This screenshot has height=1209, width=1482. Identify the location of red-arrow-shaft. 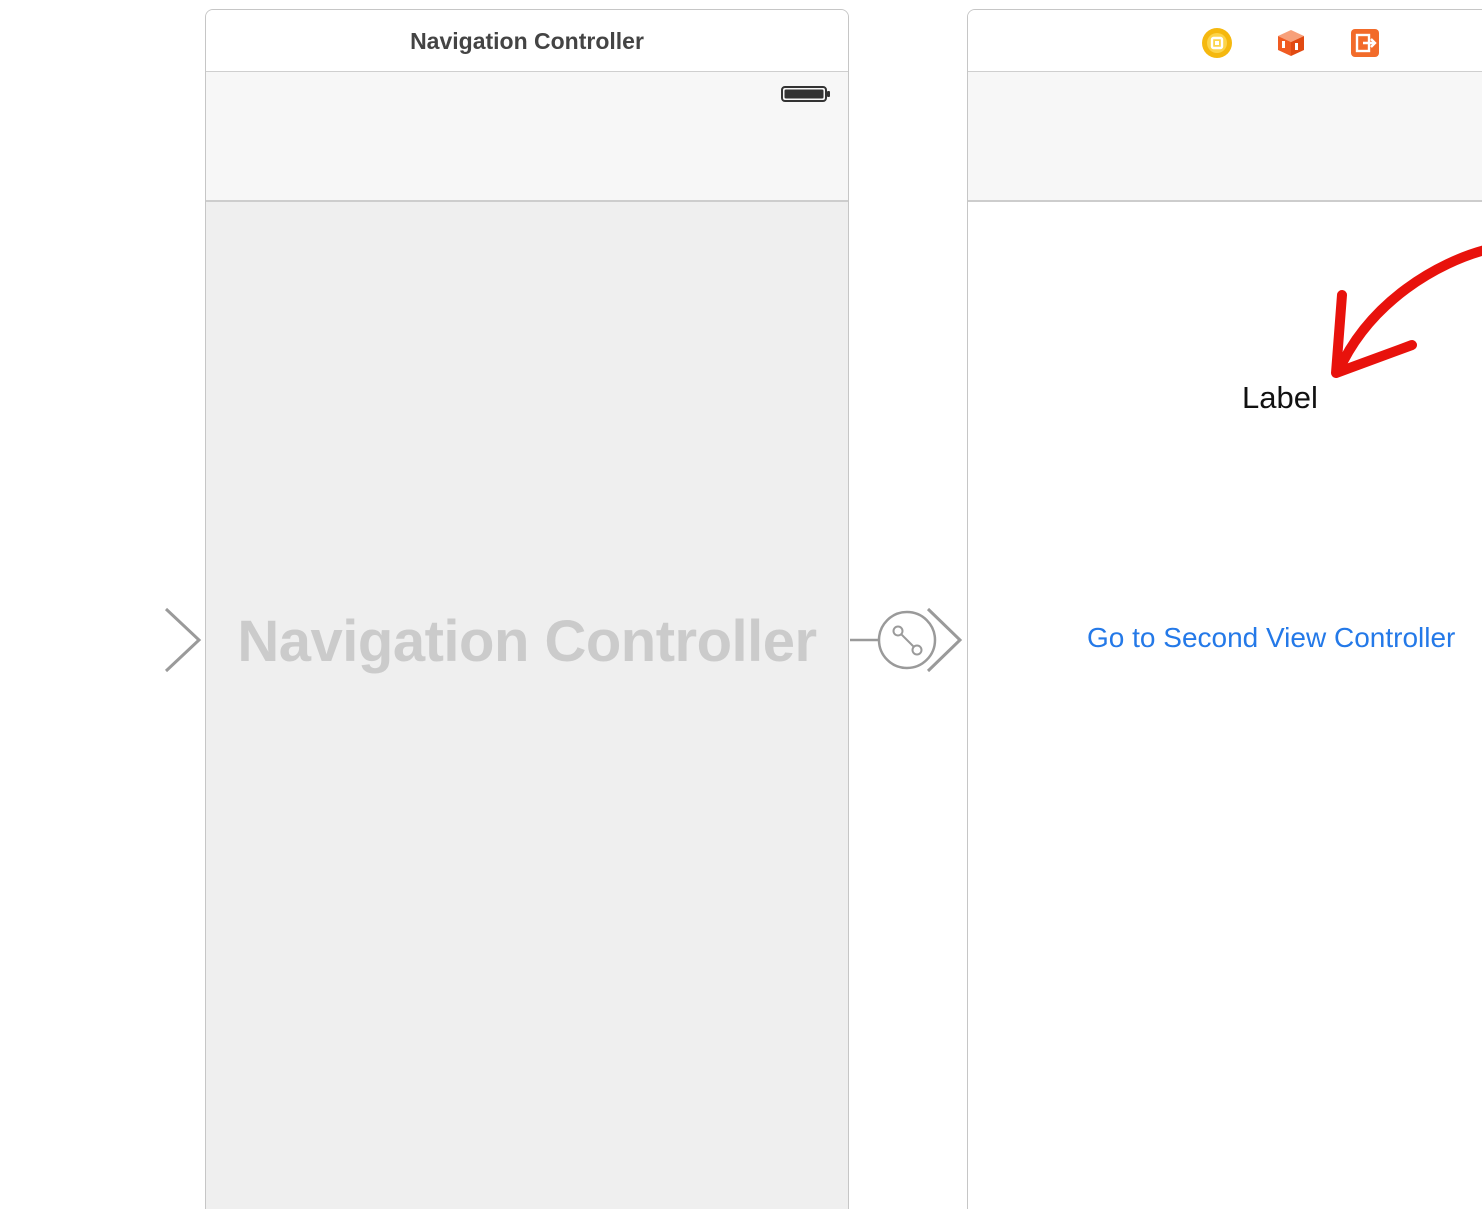
(1407, 311).